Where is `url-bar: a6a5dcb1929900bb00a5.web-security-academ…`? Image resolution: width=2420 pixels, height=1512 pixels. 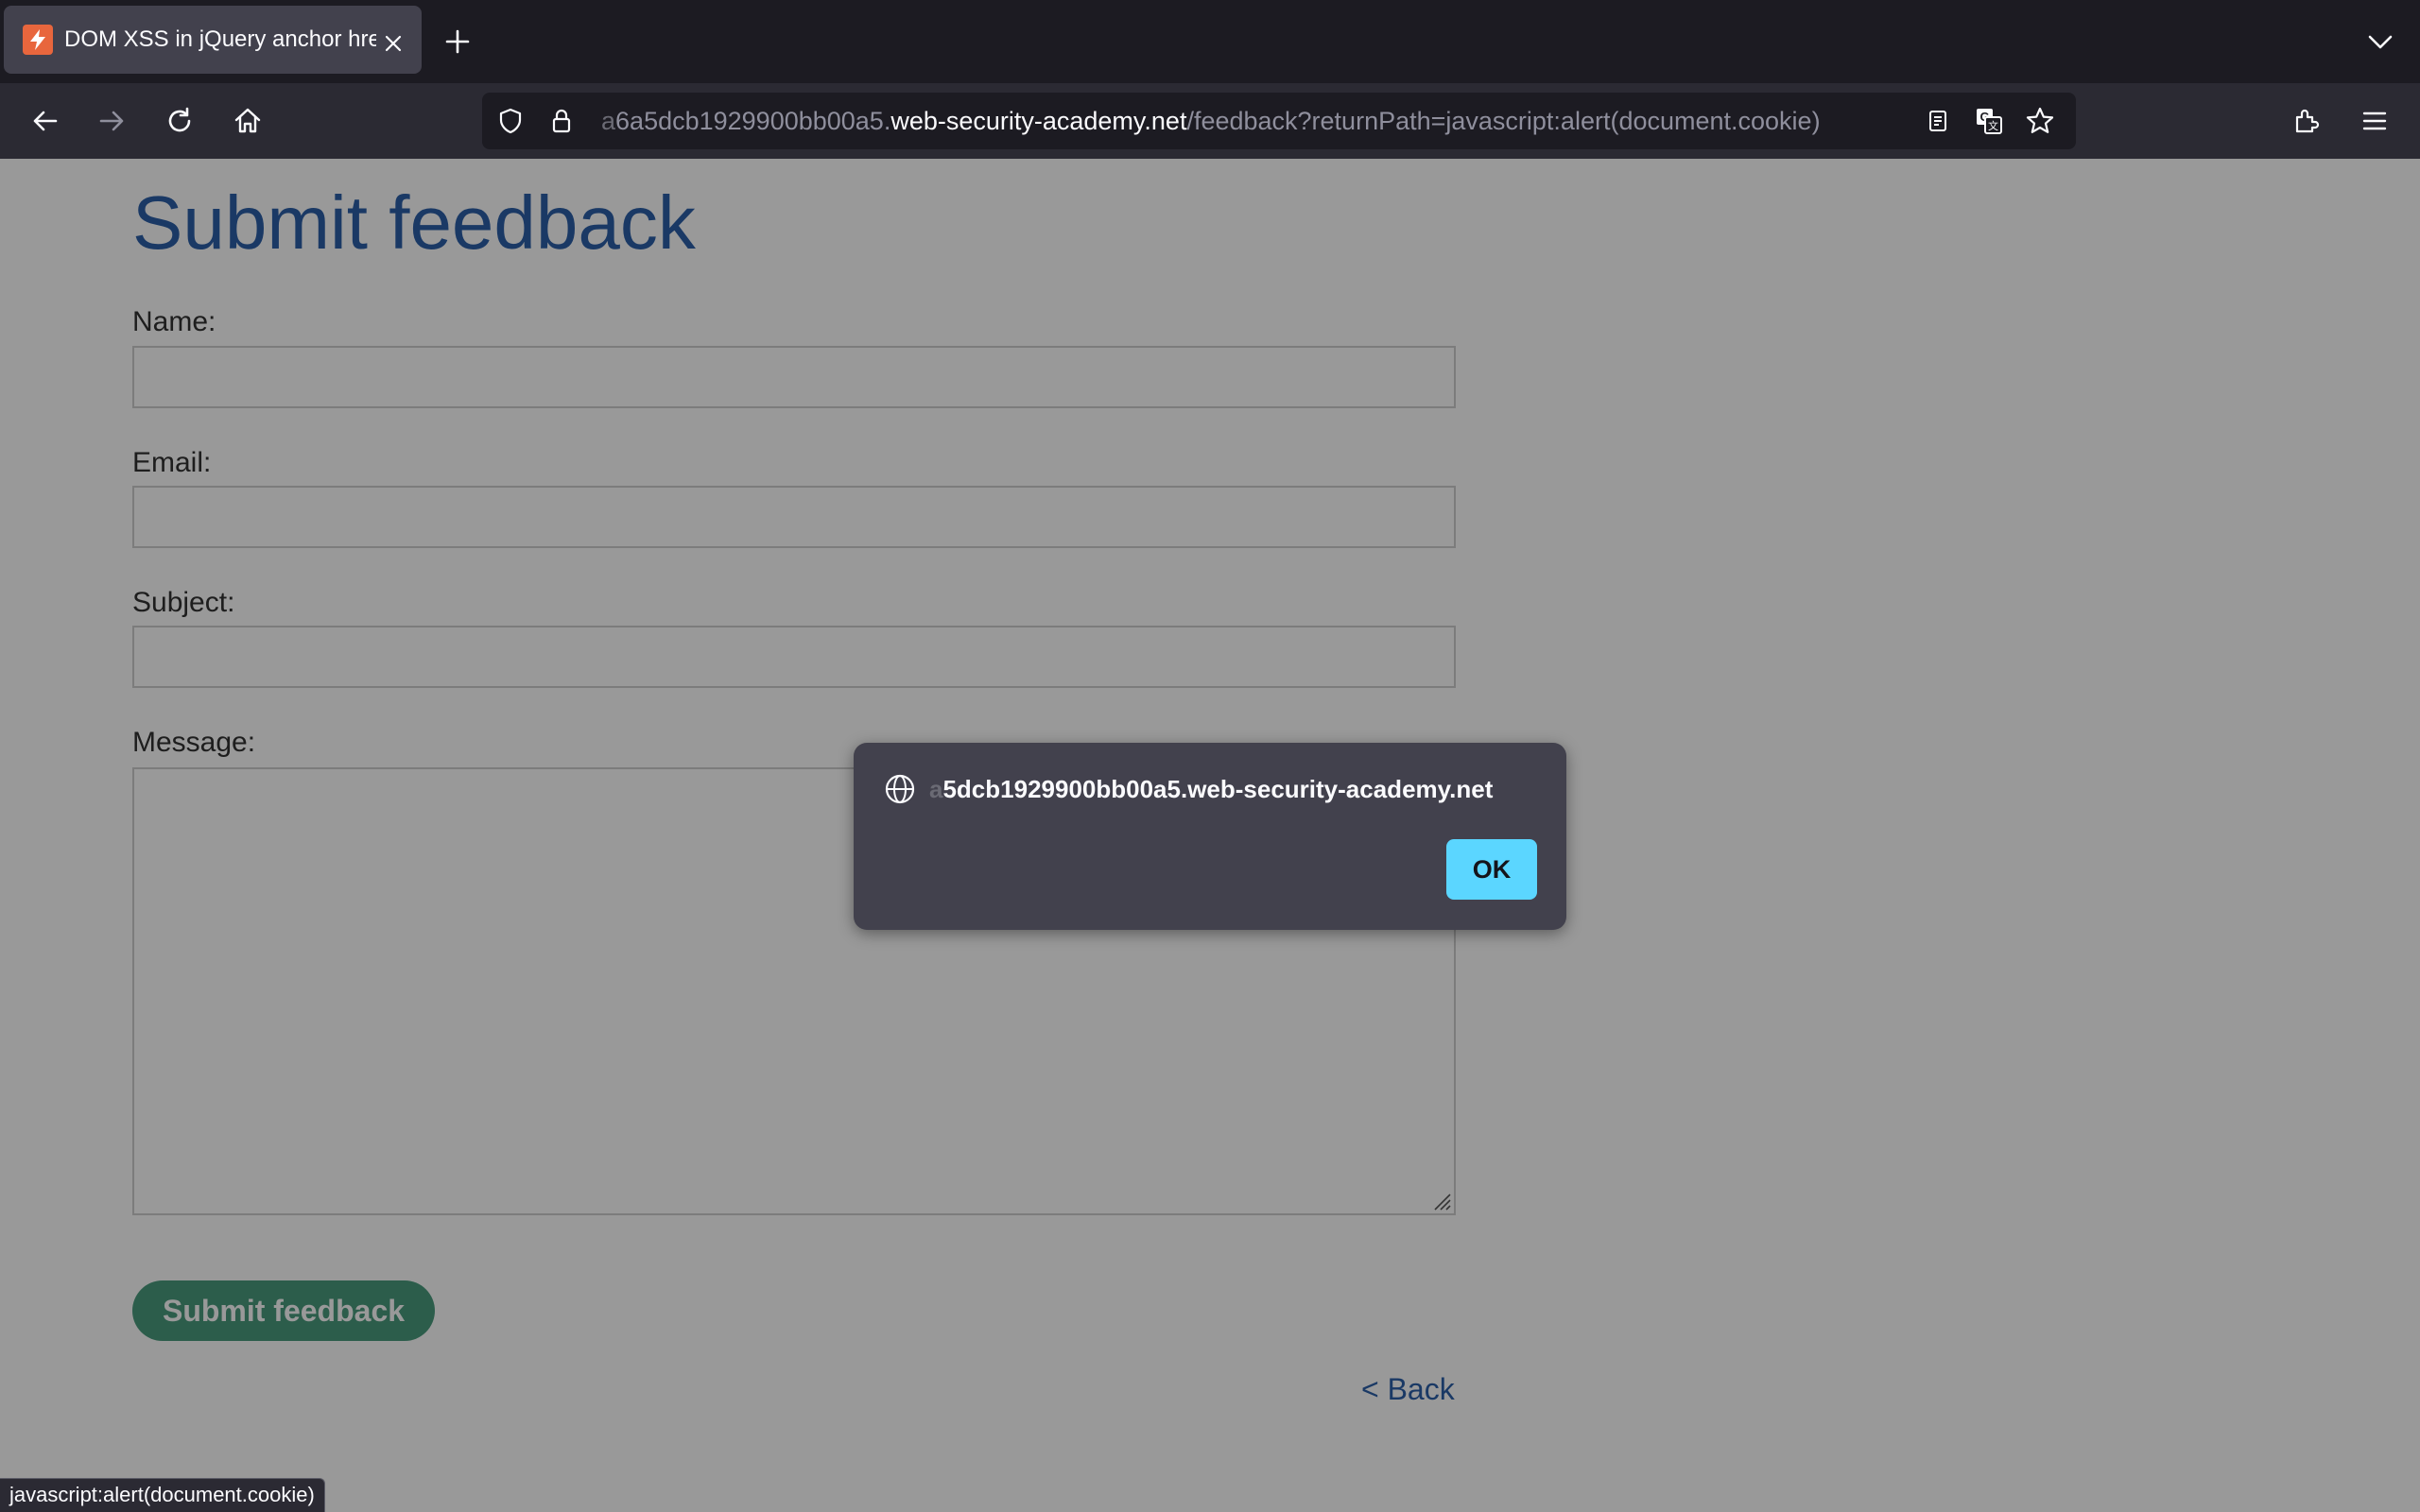
url-bar: a6a5dcb1929900bb00a5.web-security-academ… is located at coordinates (1279, 121).